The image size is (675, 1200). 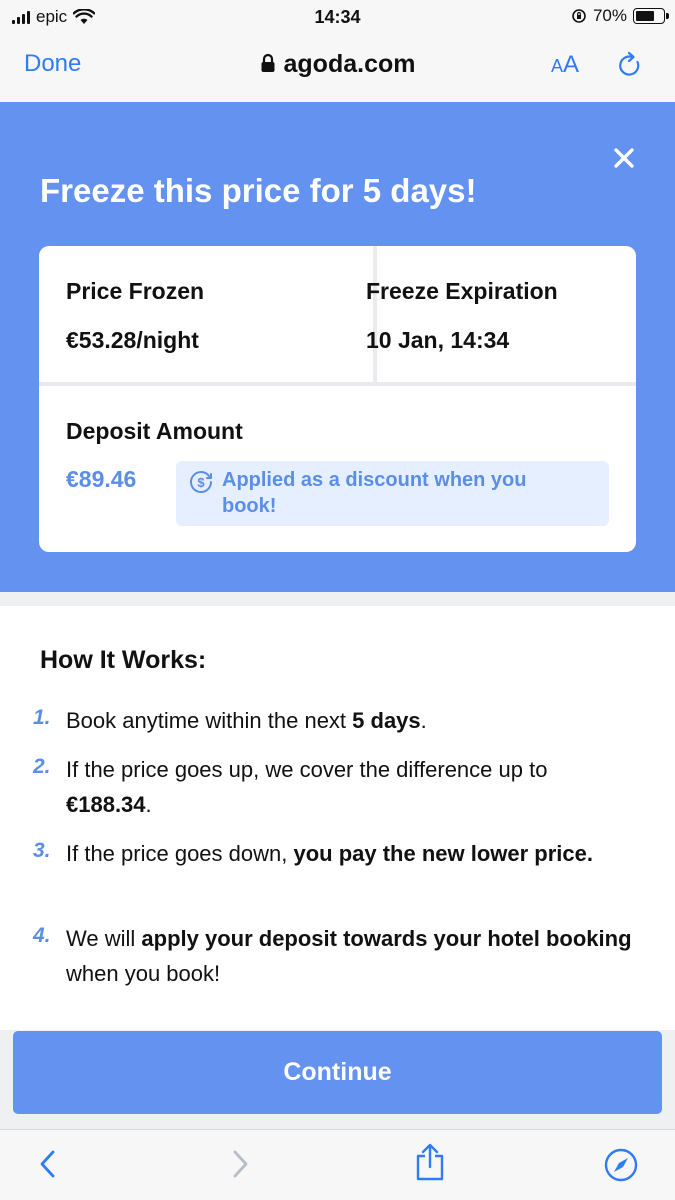 What do you see at coordinates (609, 15) in the screenshot?
I see `battery-percent: 70%` at bounding box center [609, 15].